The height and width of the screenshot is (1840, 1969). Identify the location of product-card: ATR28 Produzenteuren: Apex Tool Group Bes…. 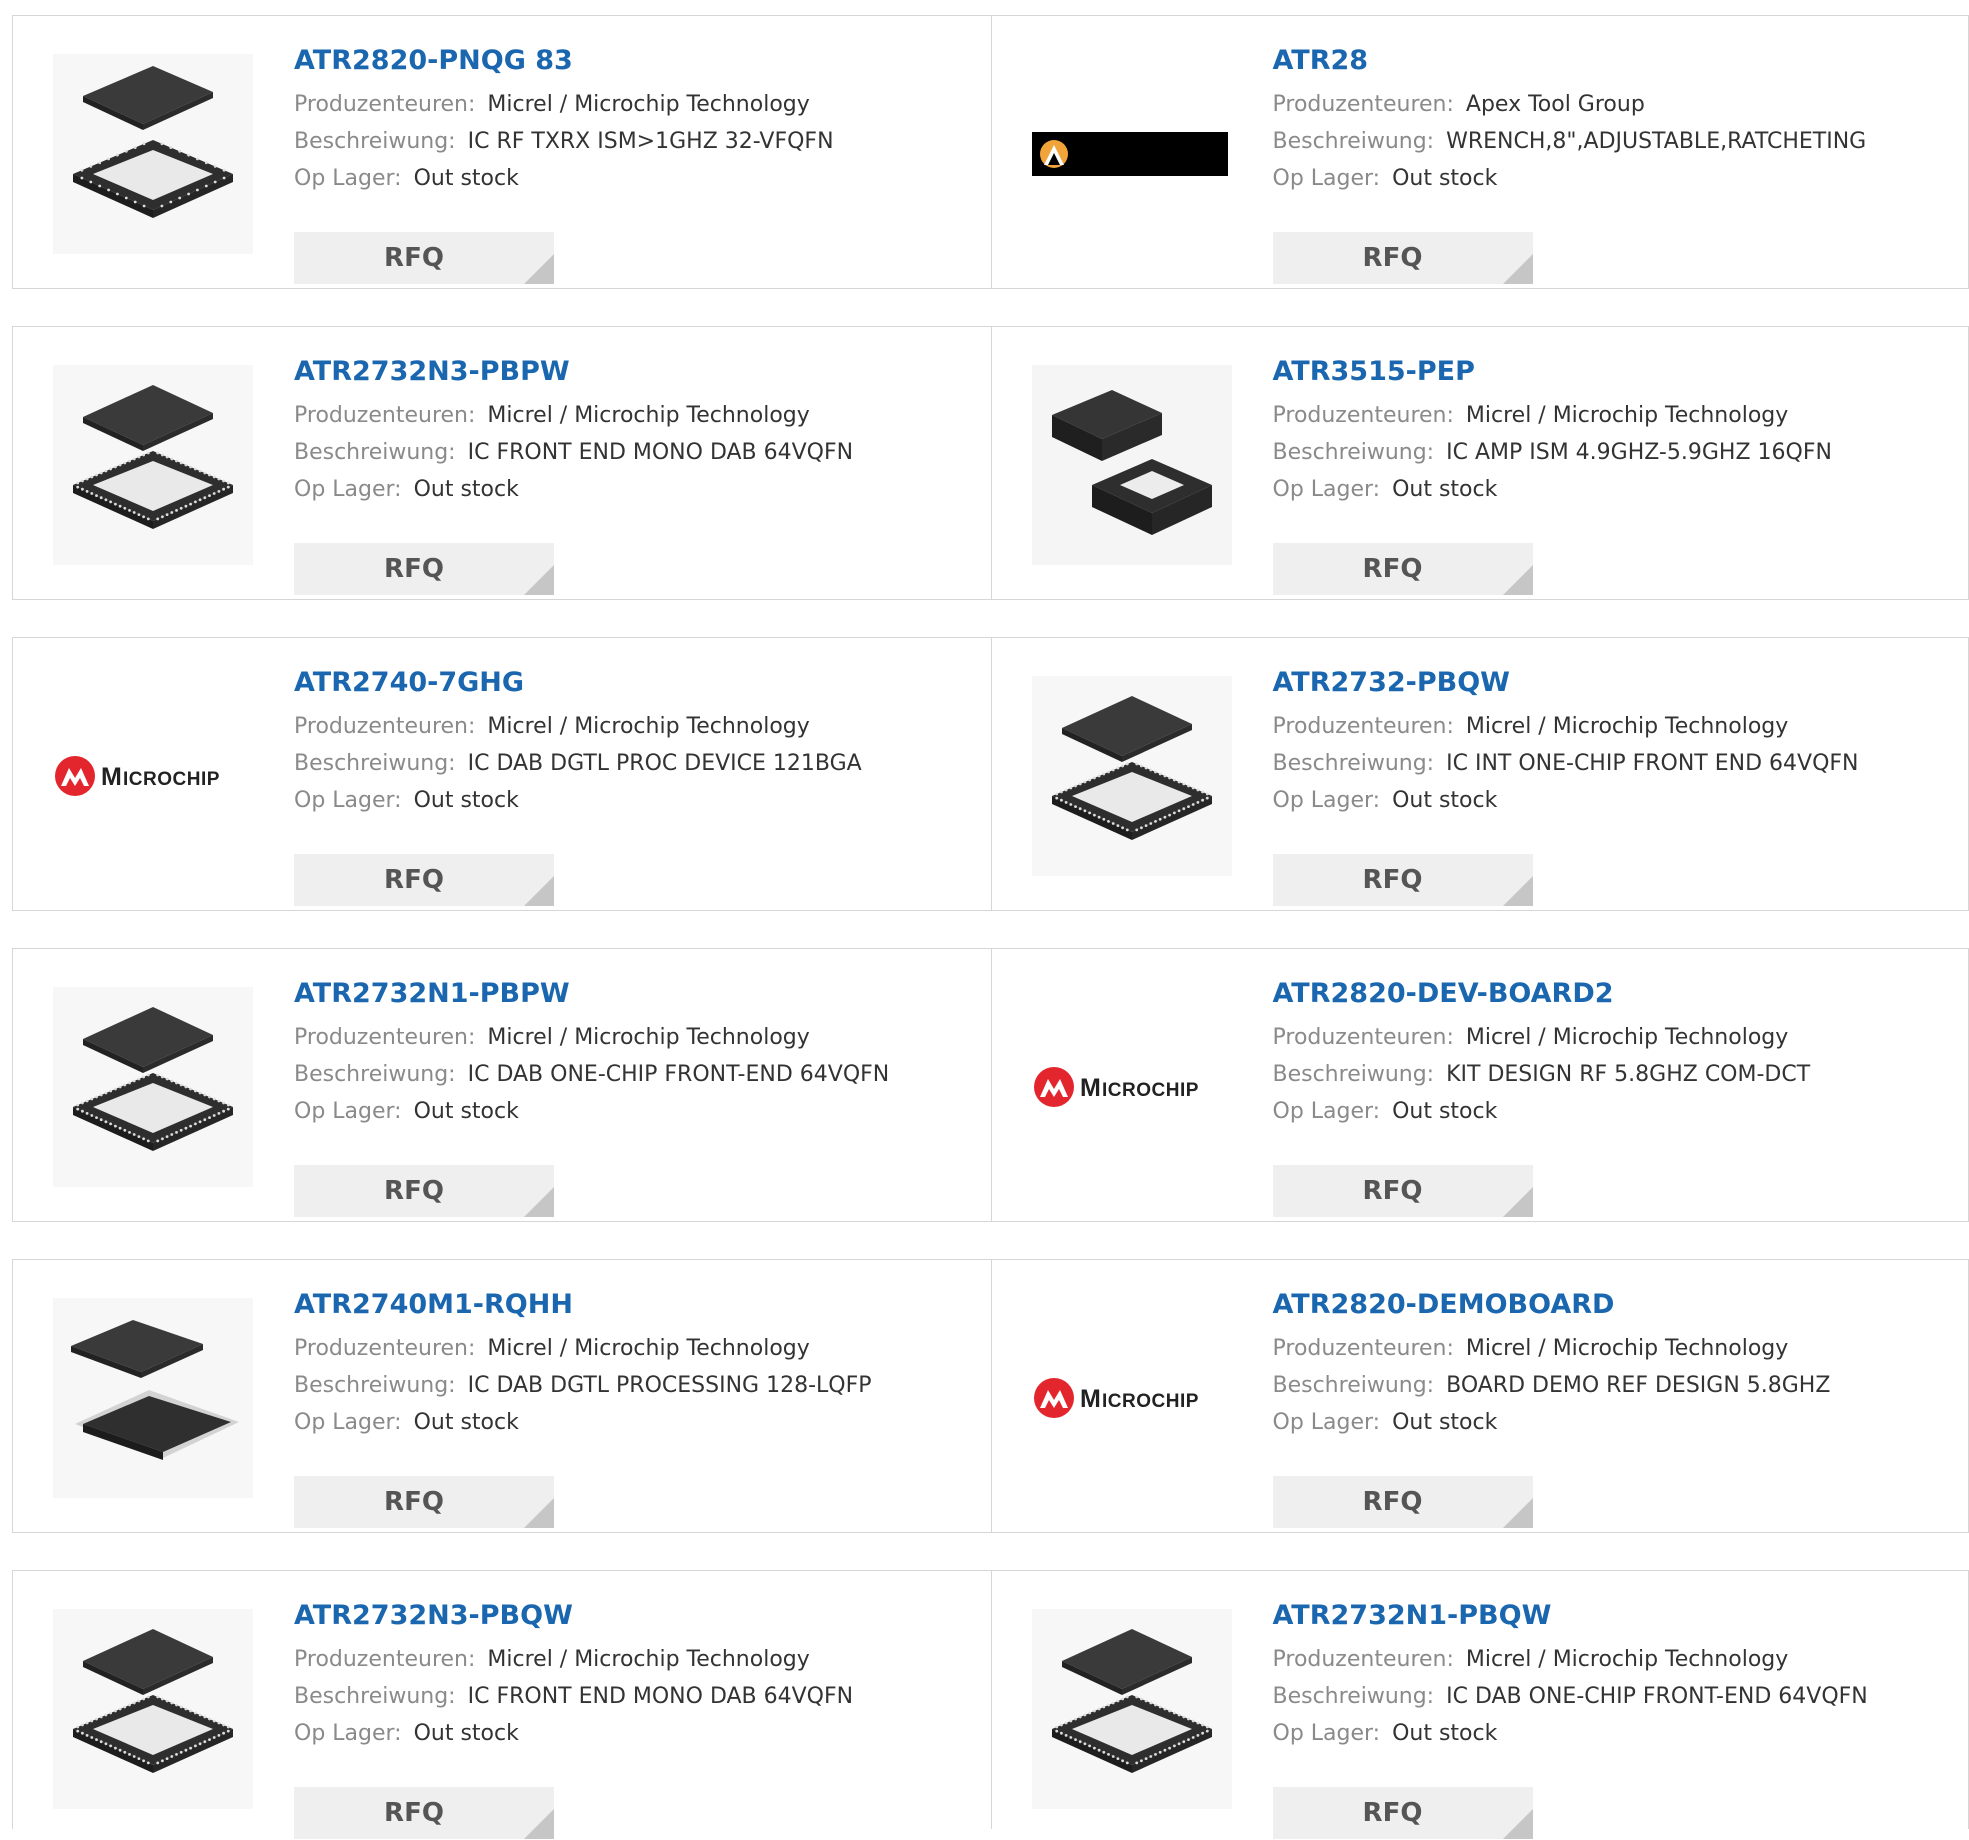
(1479, 152).